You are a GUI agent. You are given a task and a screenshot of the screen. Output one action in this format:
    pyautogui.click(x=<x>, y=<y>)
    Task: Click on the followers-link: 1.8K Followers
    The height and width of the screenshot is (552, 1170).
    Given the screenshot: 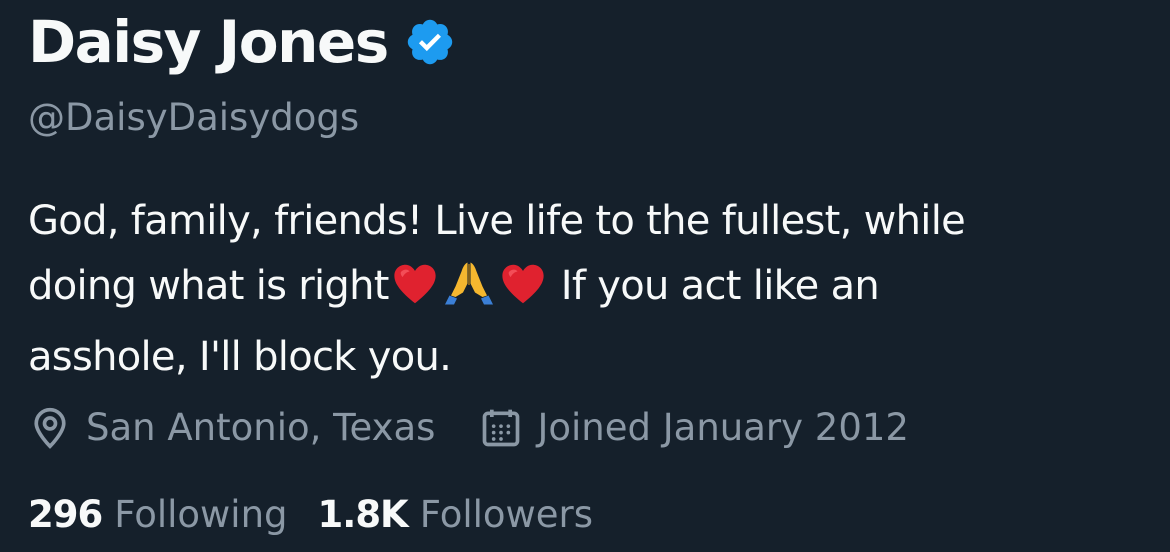 What is the action you would take?
    pyautogui.click(x=456, y=515)
    